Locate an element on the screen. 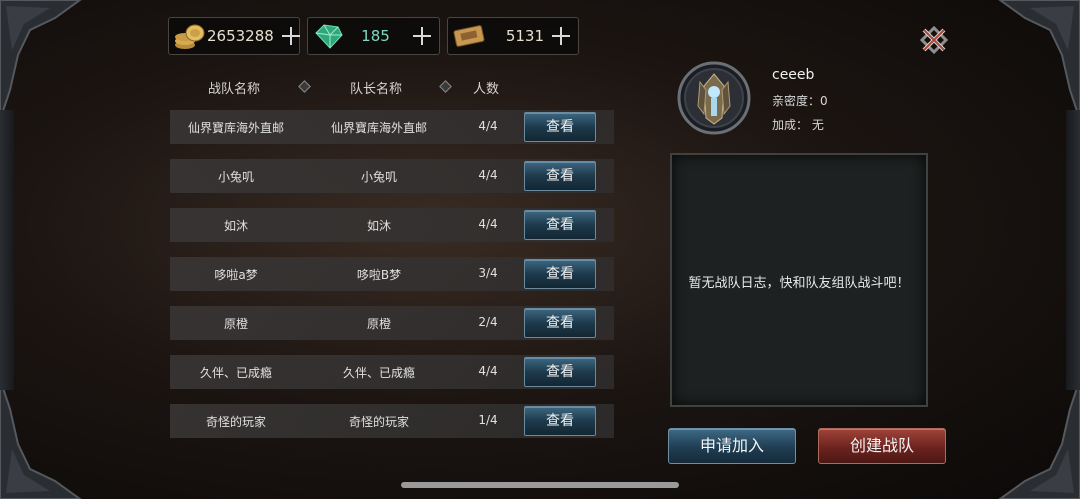 The height and width of the screenshot is (499, 1080). team-name: 奇怪的玩家 is located at coordinates (235, 422).